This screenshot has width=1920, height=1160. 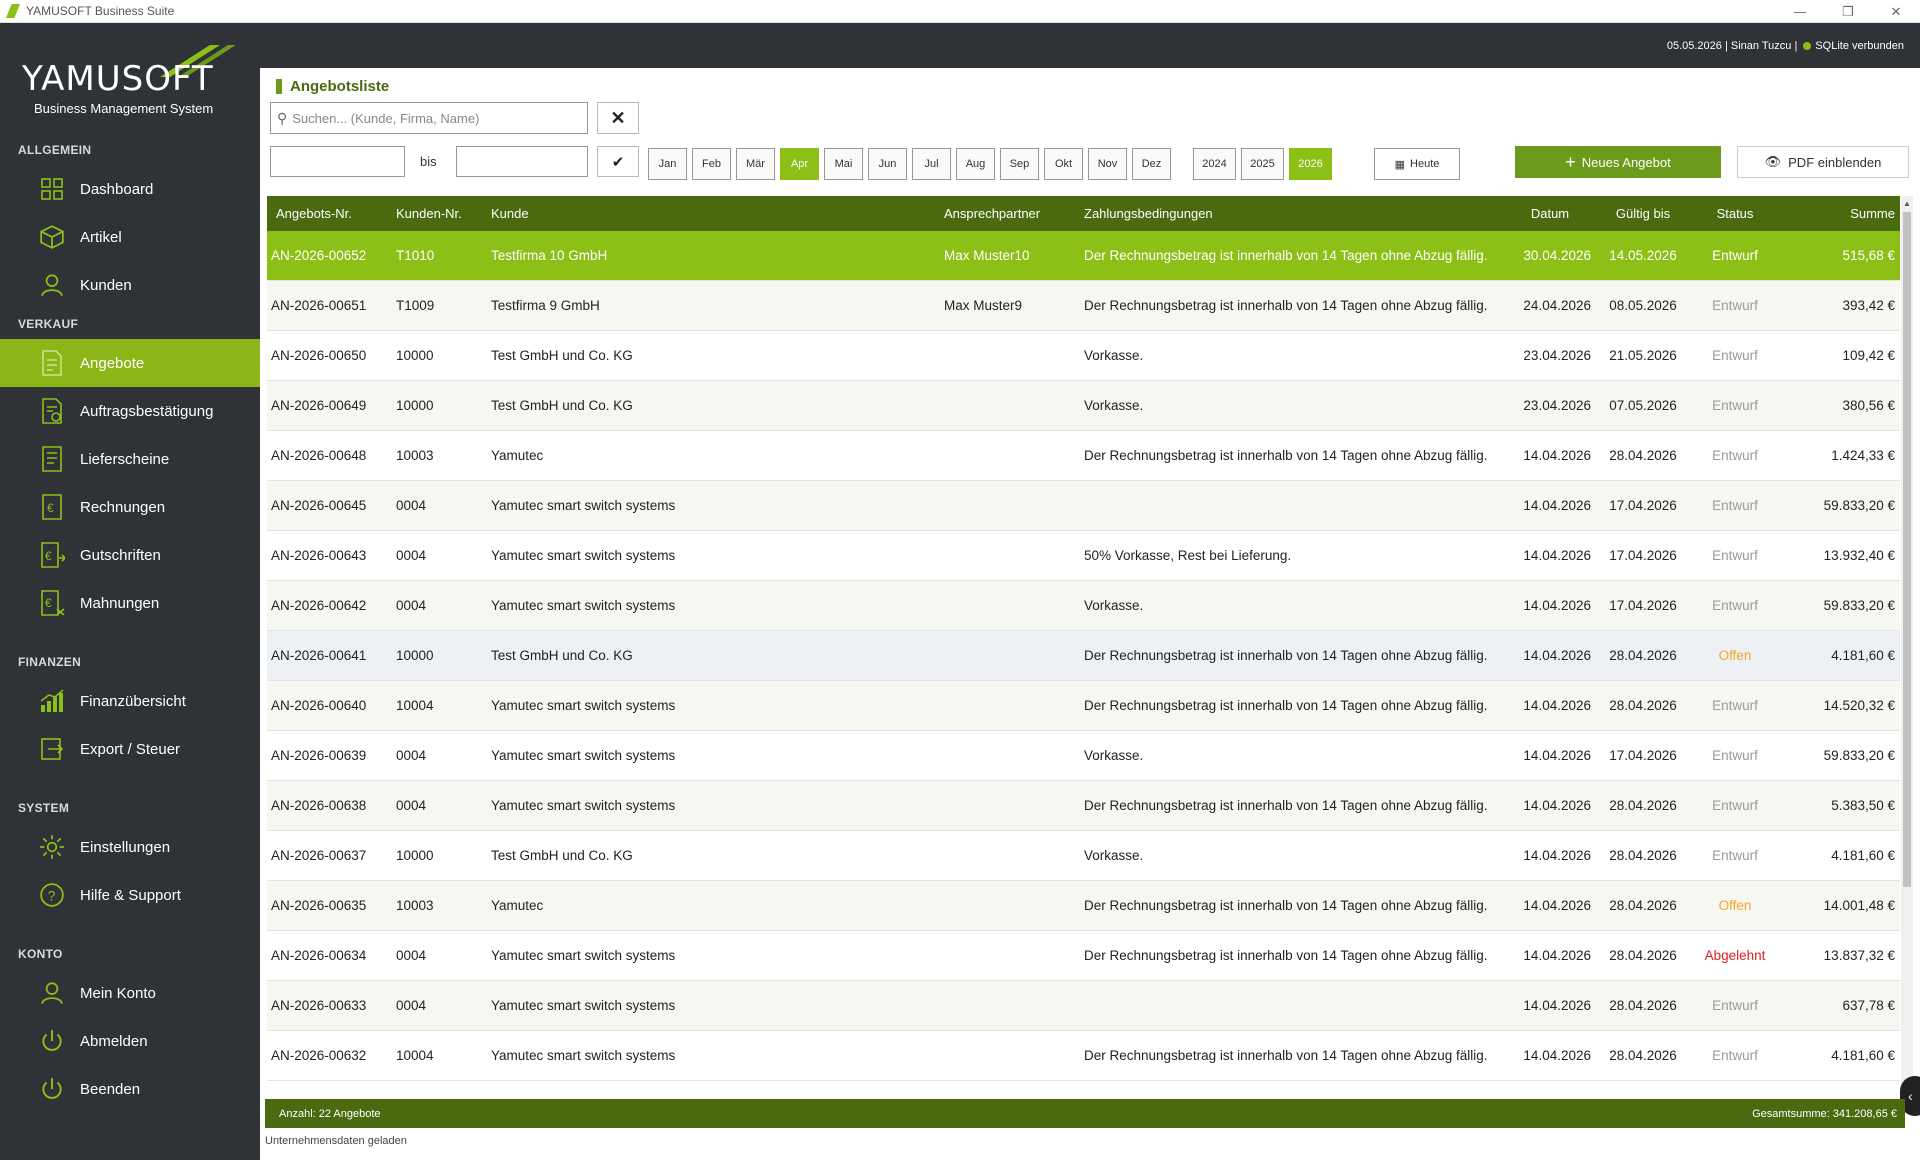 What do you see at coordinates (960, 11) in the screenshot?
I see `window-titlebar: YAMUSOFT Business Suite — ❐ ✕` at bounding box center [960, 11].